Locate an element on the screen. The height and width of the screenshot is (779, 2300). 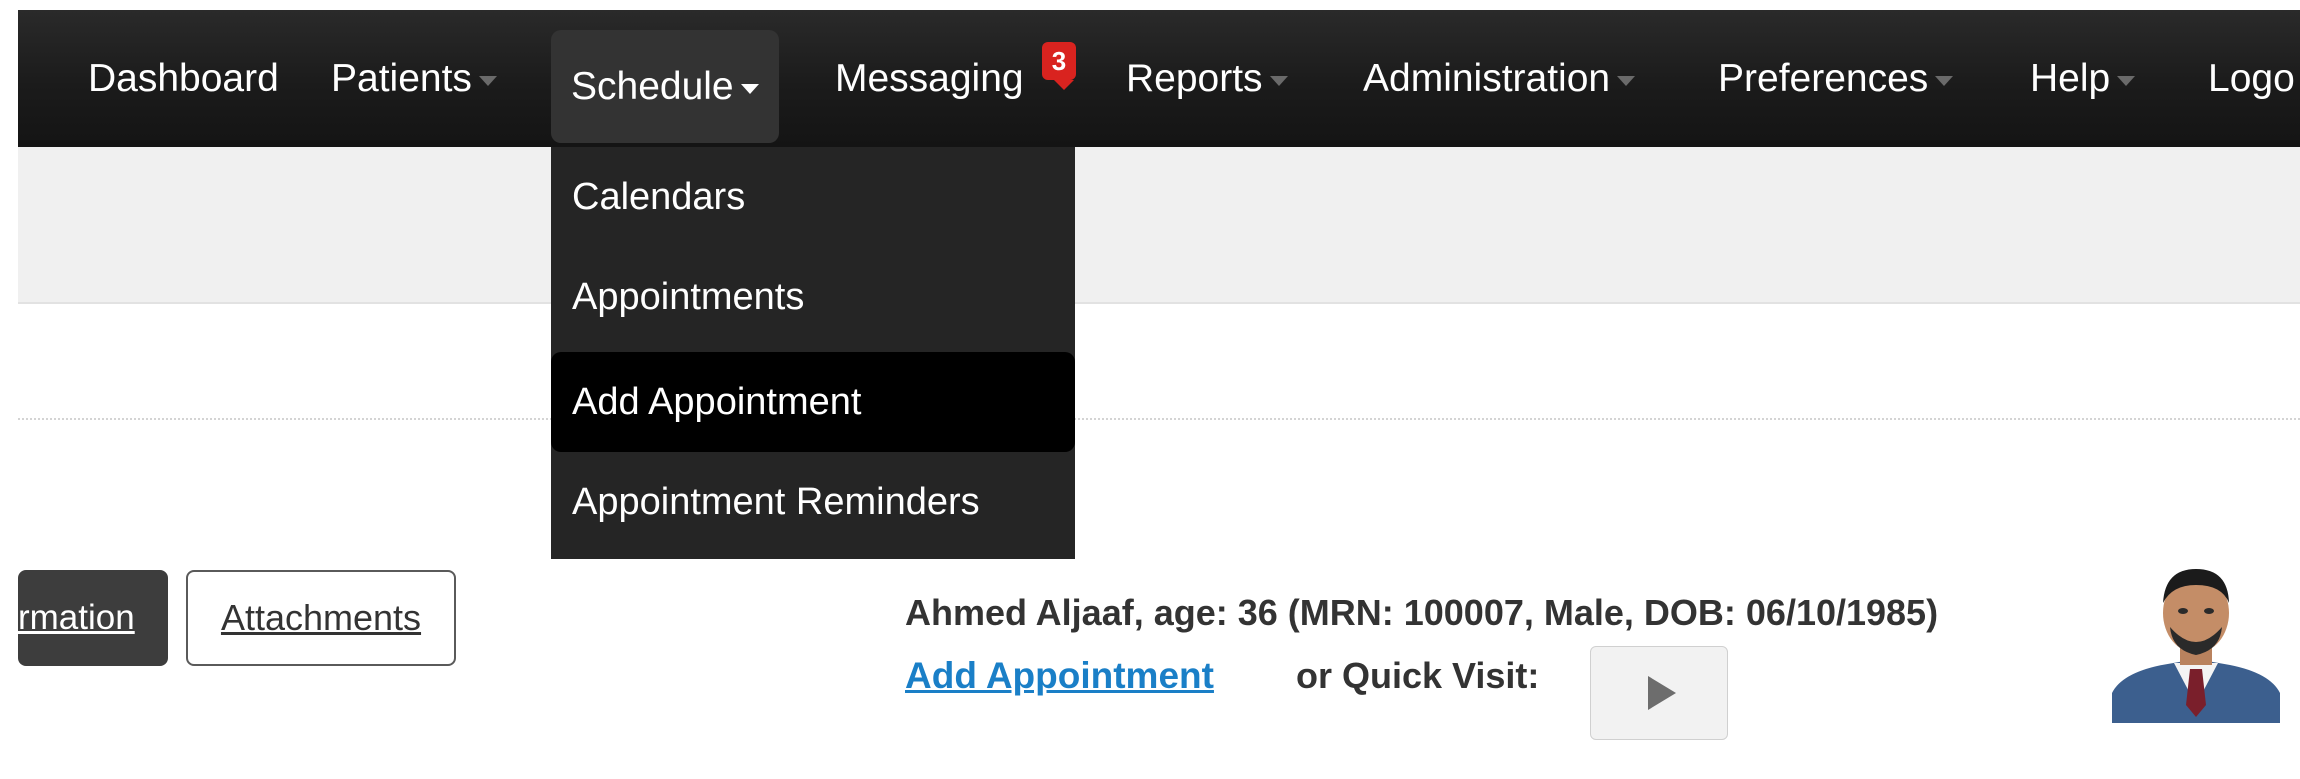
menu-item-appointment-reminders-label: Appointment Reminders is located at coordinates (776, 501).